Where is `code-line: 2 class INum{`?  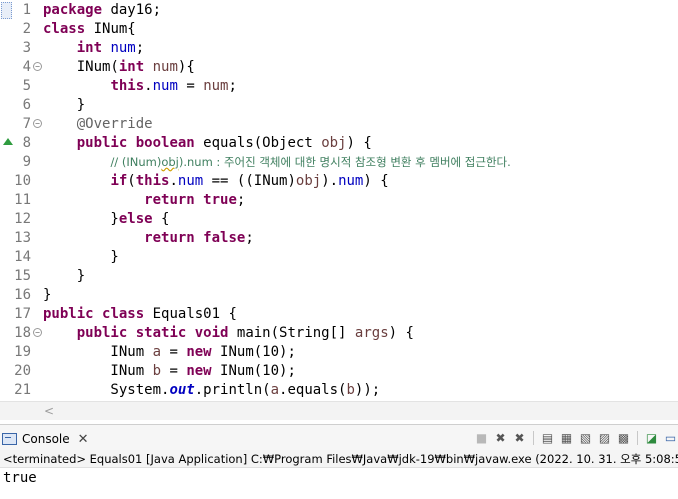
code-line: 2 class INum{ is located at coordinates (339, 29).